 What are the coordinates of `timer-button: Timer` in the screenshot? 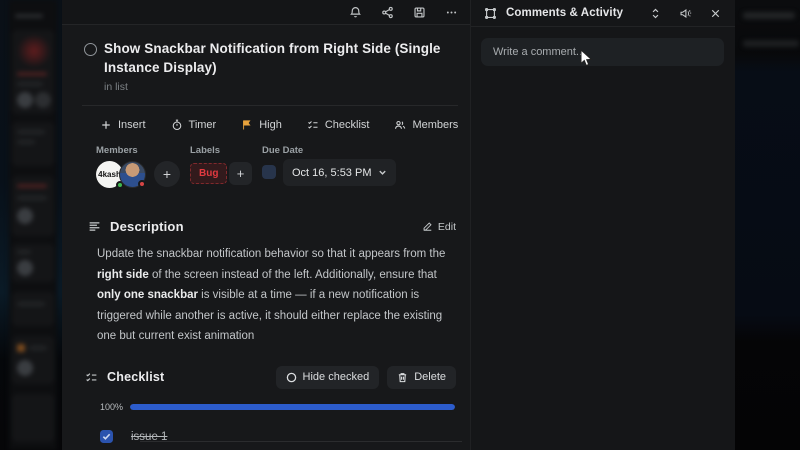 It's located at (193, 125).